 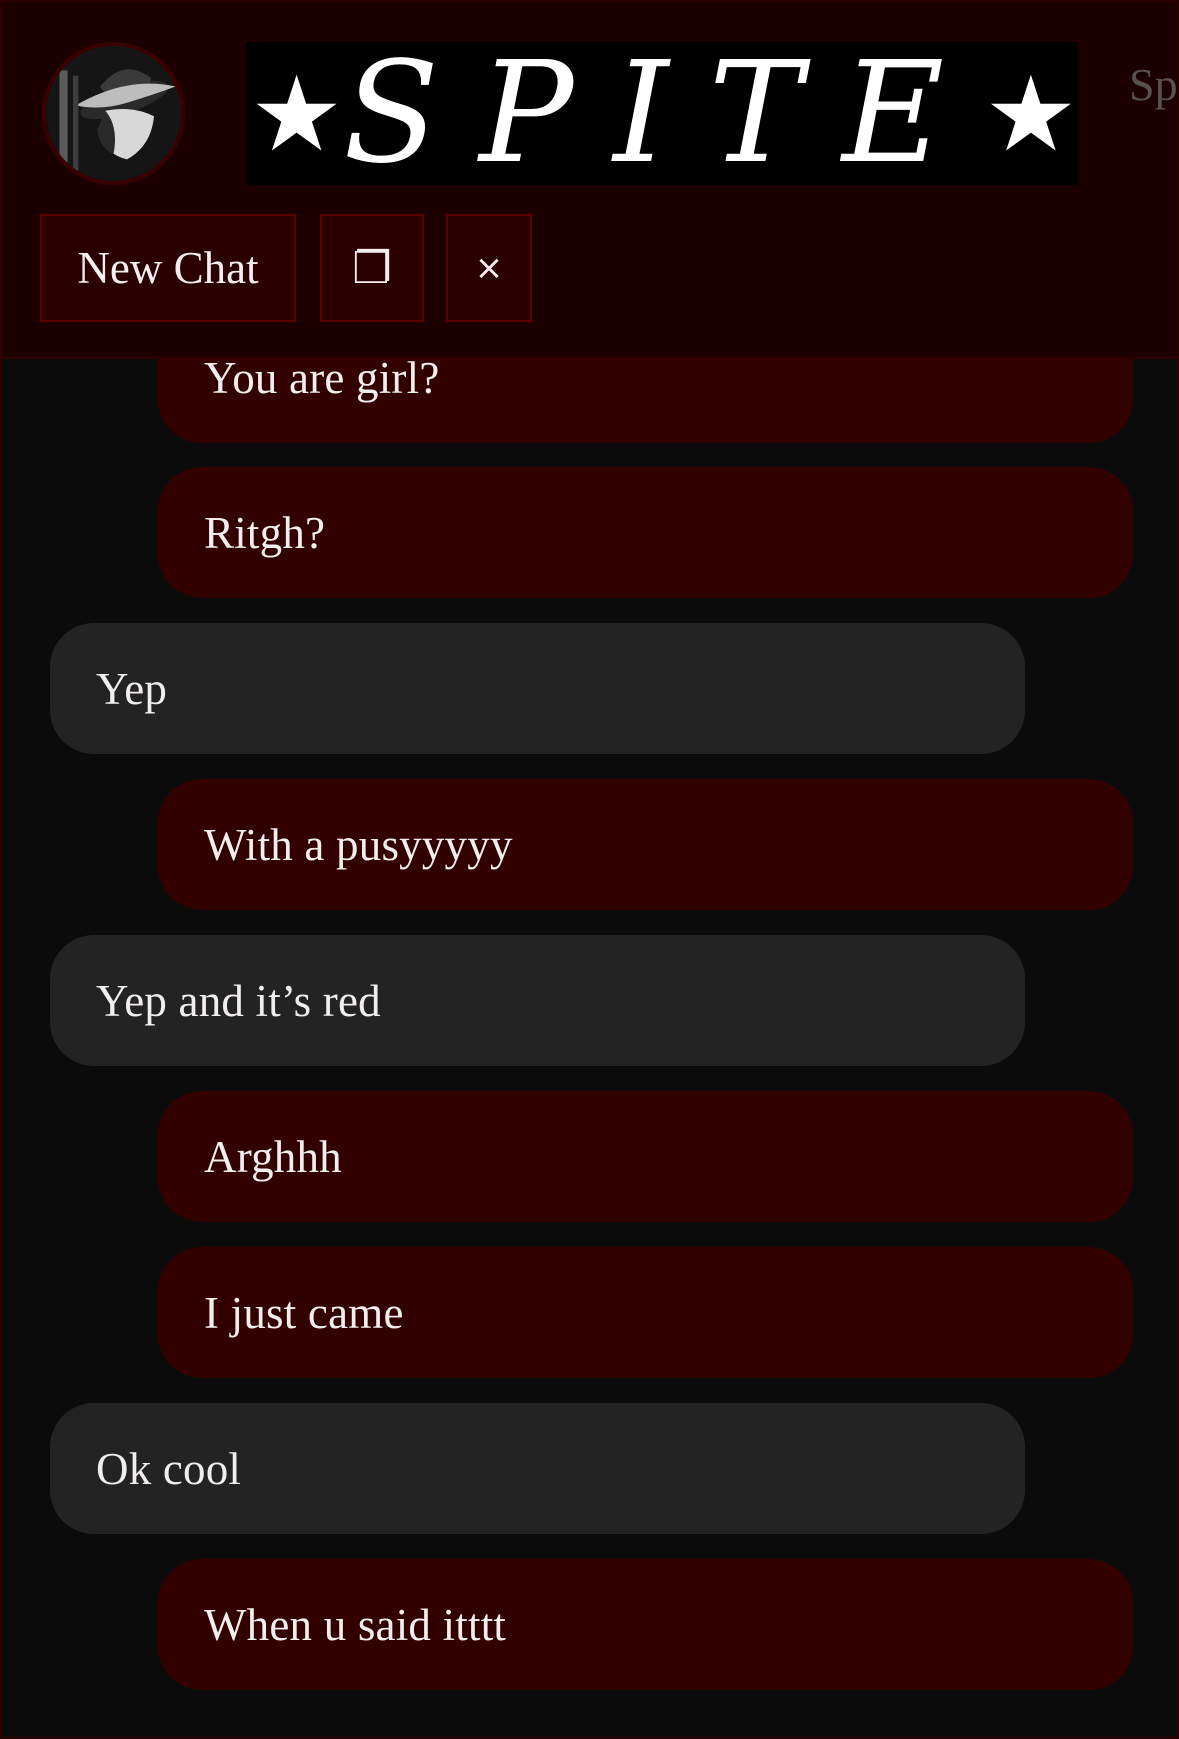 I want to click on avatar, so click(x=113, y=113).